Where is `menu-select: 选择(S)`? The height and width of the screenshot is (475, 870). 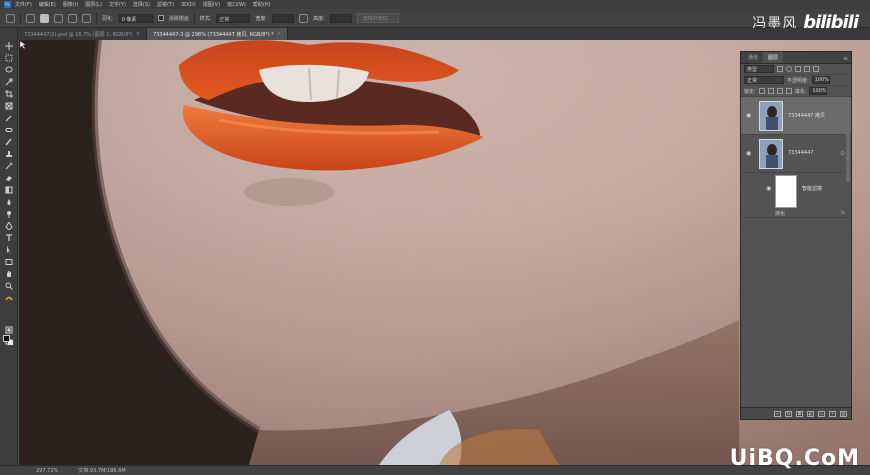 menu-select: 选择(S) is located at coordinates (141, 4).